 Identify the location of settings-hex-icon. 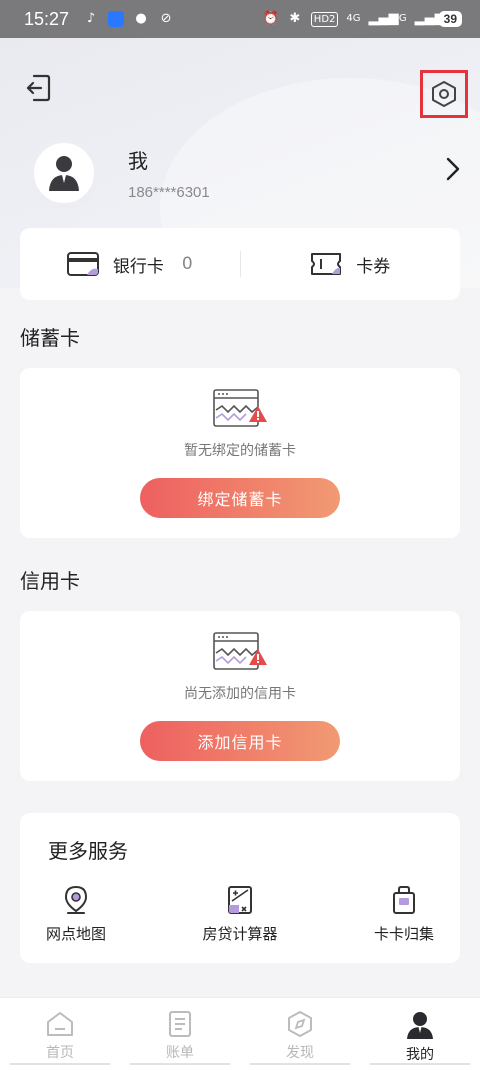
(444, 94).